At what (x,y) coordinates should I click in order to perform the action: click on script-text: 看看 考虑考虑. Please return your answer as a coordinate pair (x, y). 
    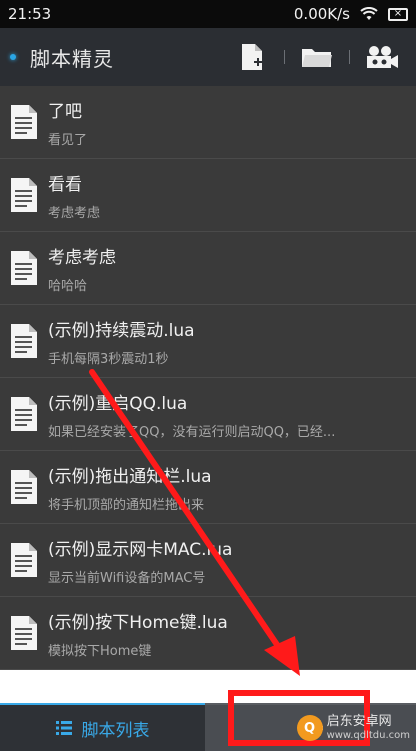
    Looking at the image, I should click on (74, 195).